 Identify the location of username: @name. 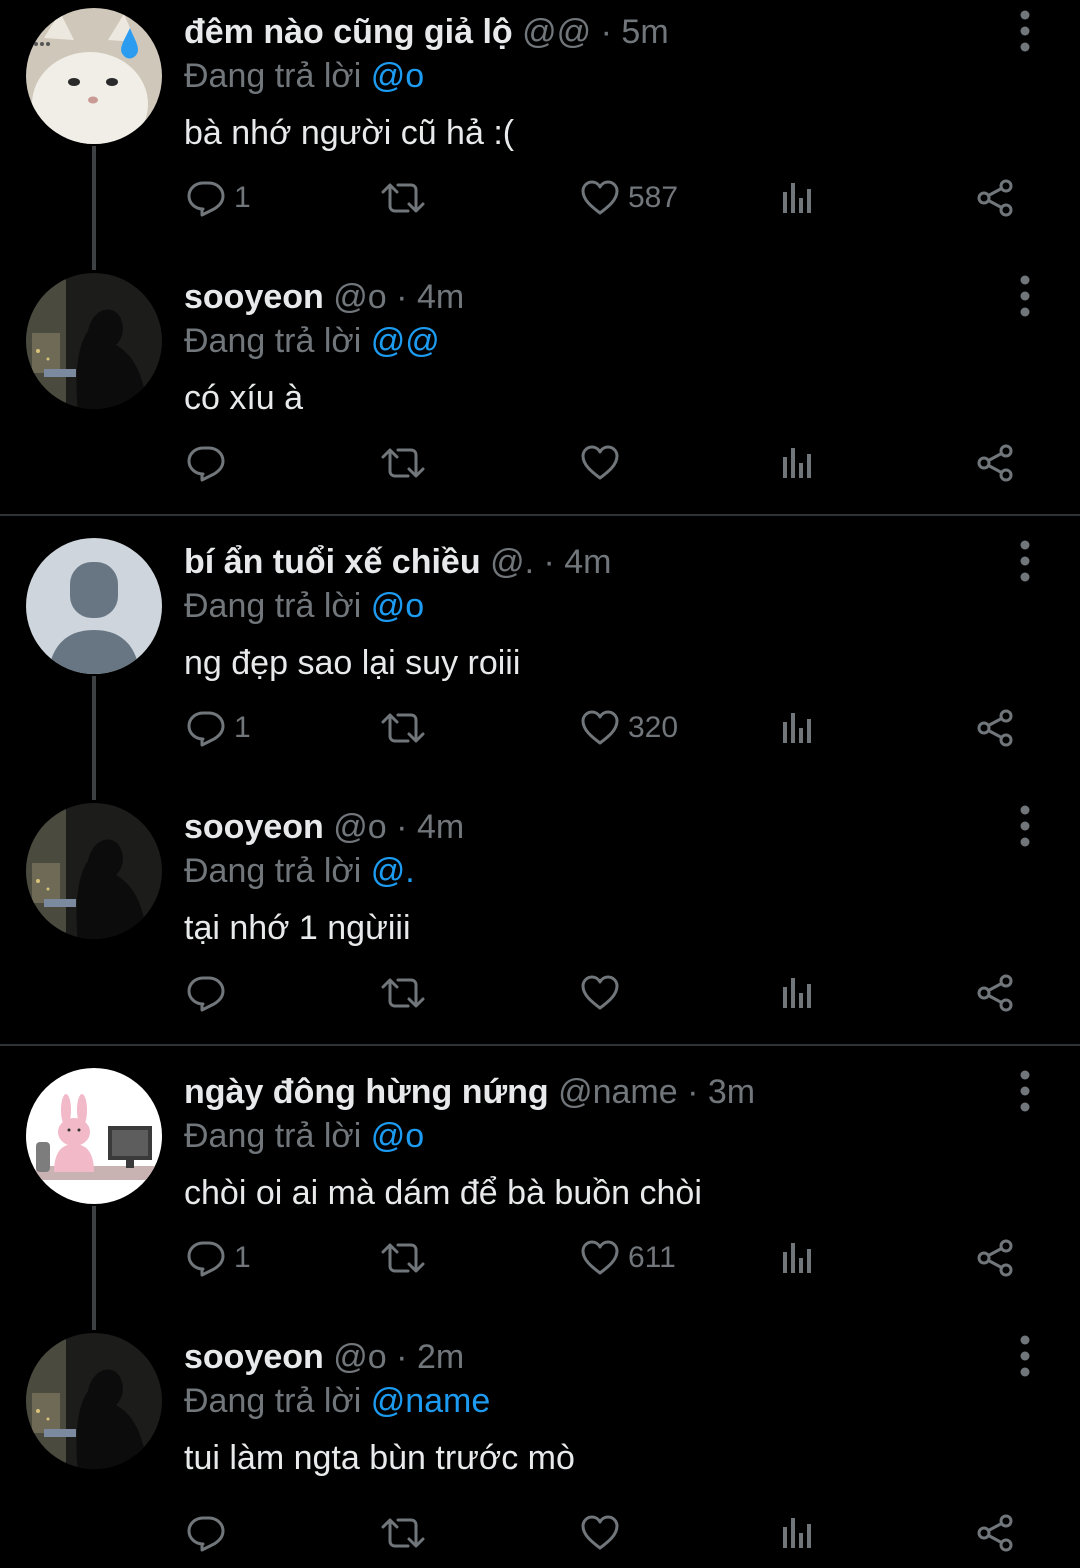
(618, 1092).